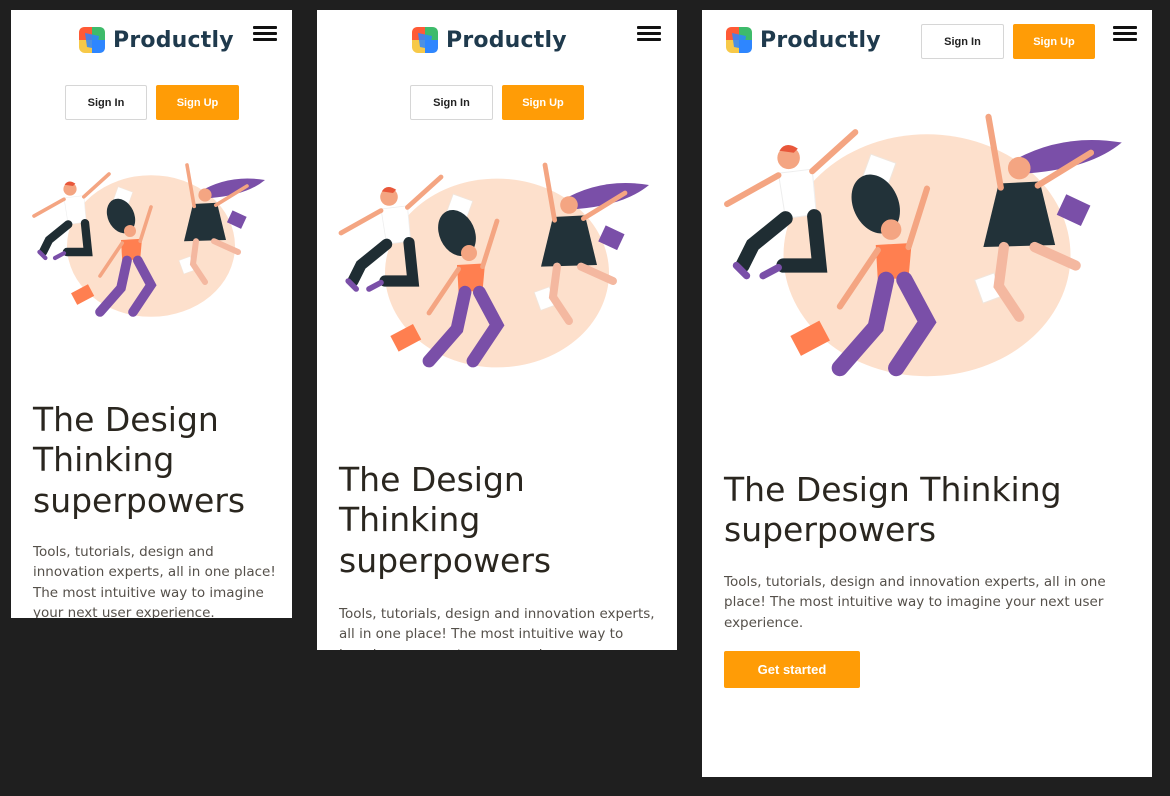 This screenshot has height=796, width=1170. What do you see at coordinates (792, 669) in the screenshot?
I see `get-started-button: Get started` at bounding box center [792, 669].